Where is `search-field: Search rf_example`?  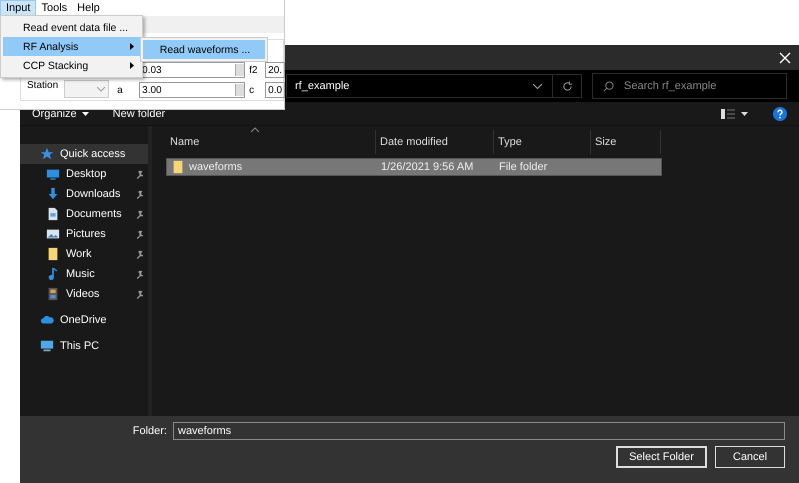
search-field: Search rf_example is located at coordinates (689, 86).